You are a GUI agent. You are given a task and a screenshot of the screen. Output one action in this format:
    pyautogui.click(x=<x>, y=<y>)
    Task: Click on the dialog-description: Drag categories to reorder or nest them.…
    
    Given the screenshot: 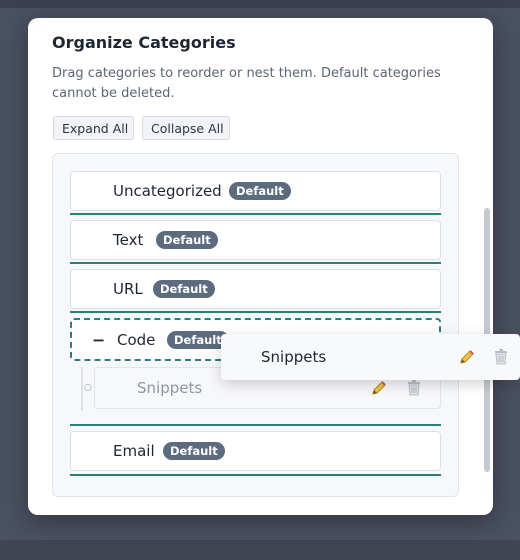 What is the action you would take?
    pyautogui.click(x=246, y=83)
    